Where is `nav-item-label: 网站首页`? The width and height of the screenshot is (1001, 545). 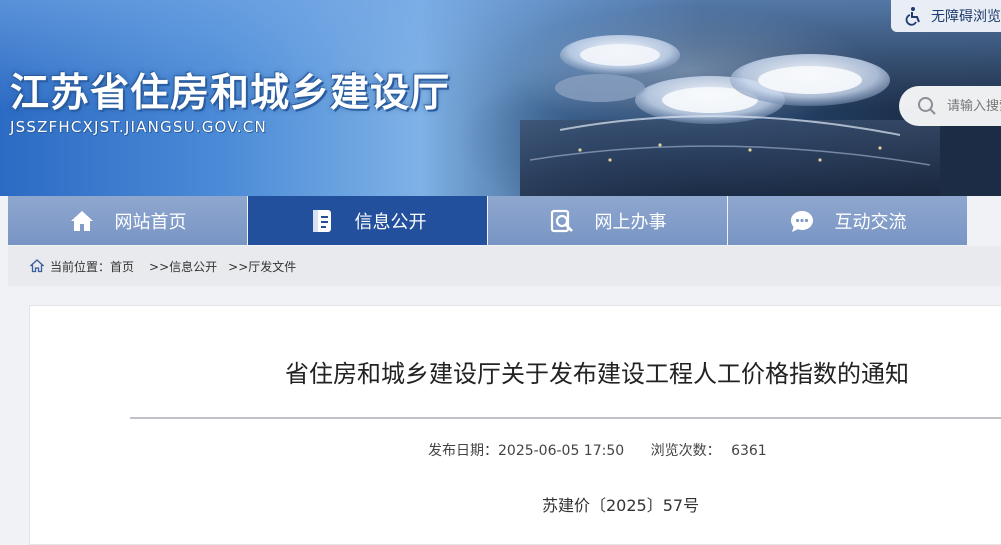 nav-item-label: 网站首页 is located at coordinates (150, 222).